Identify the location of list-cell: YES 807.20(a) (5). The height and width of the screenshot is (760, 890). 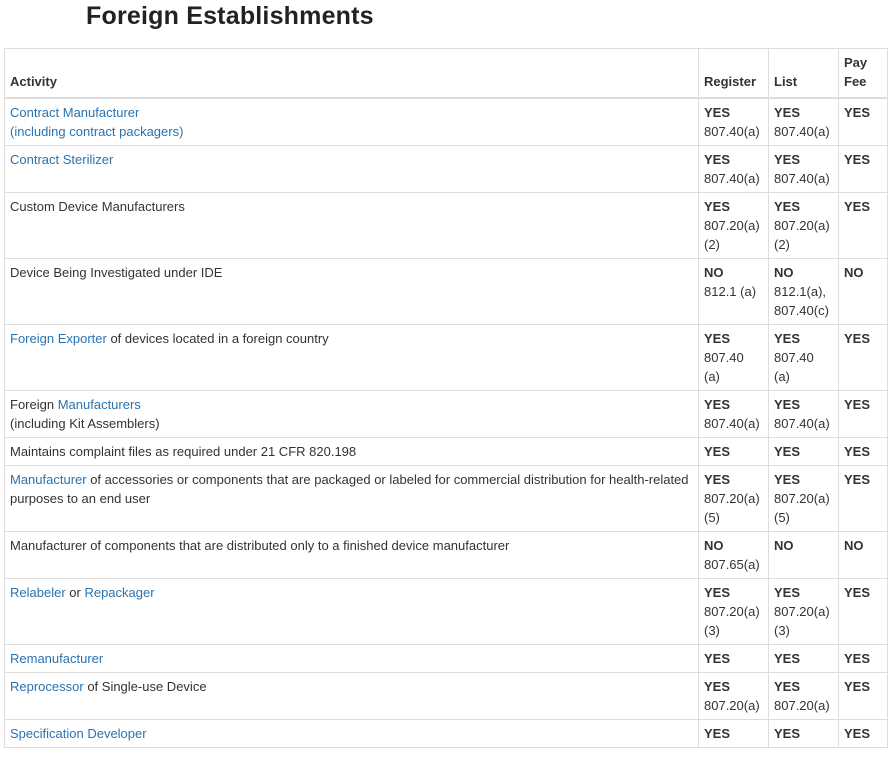
(803, 498).